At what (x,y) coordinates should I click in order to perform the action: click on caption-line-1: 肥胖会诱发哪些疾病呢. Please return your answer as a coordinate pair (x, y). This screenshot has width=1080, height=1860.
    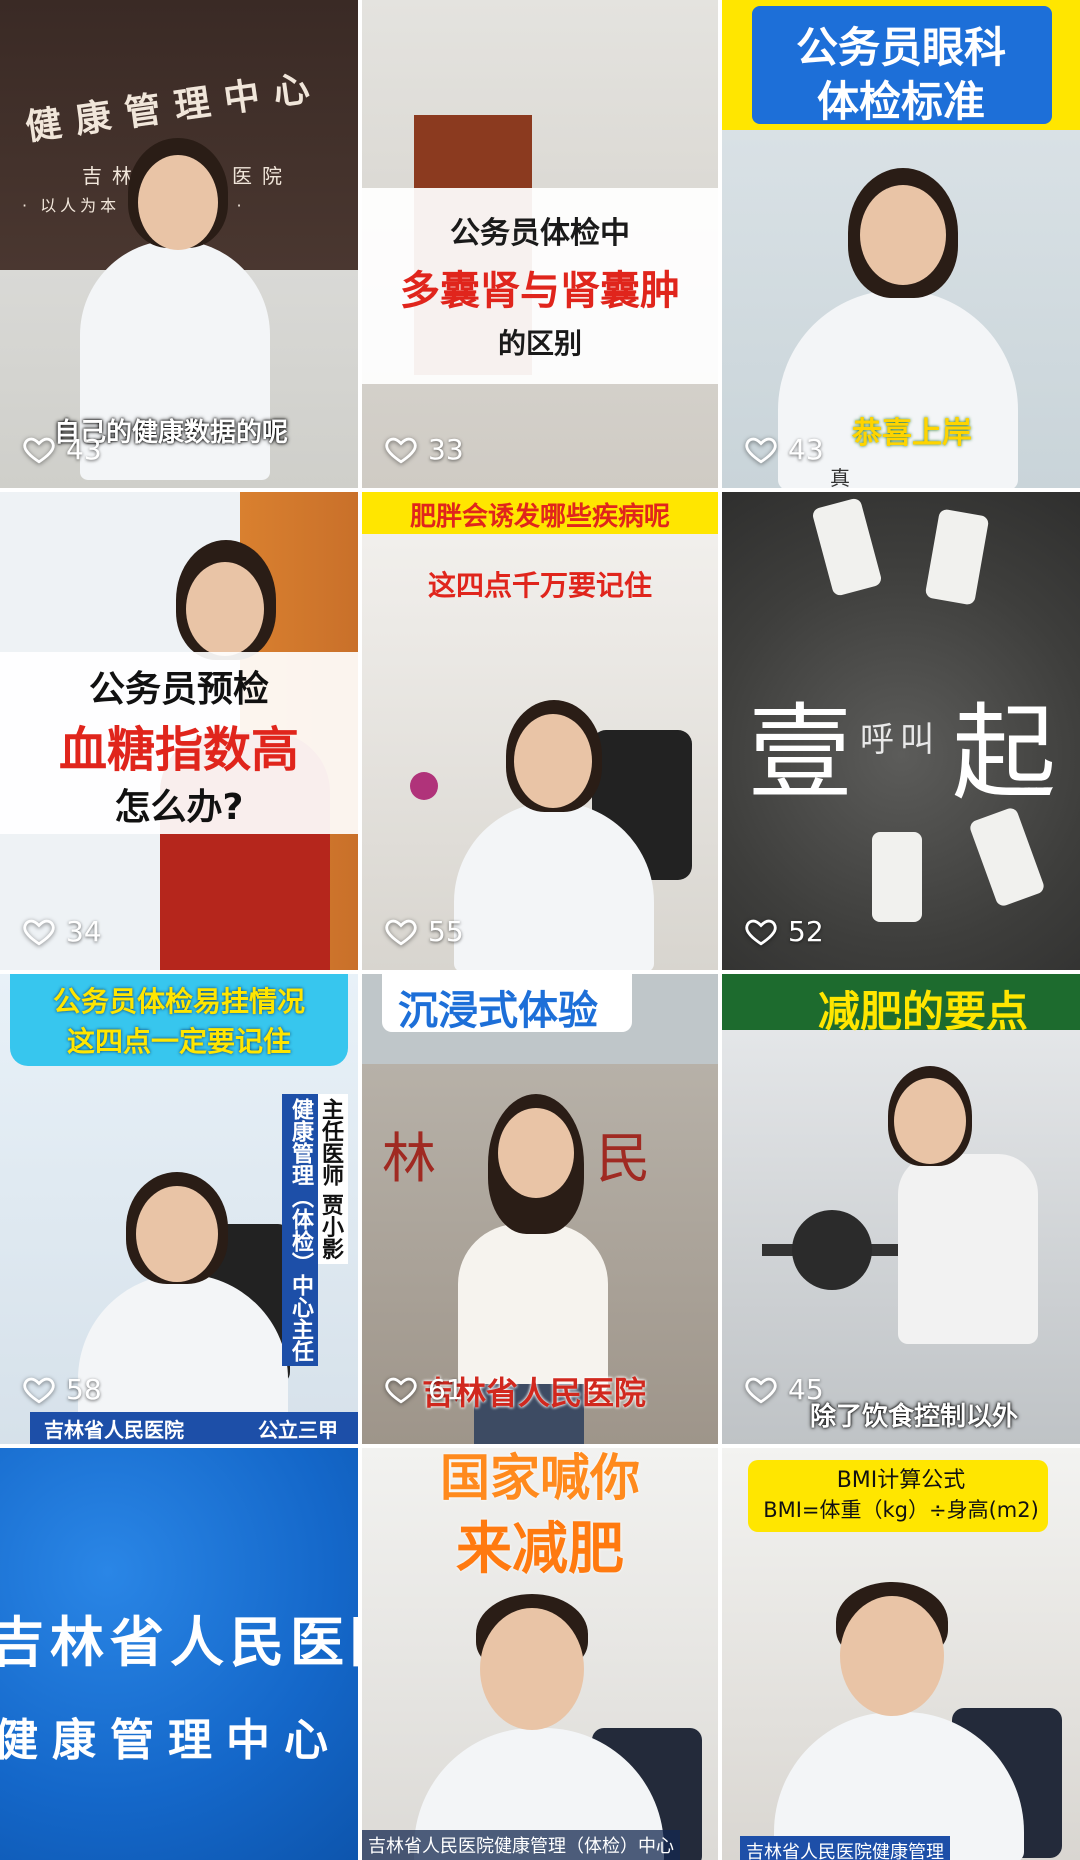
    Looking at the image, I should click on (539, 517).